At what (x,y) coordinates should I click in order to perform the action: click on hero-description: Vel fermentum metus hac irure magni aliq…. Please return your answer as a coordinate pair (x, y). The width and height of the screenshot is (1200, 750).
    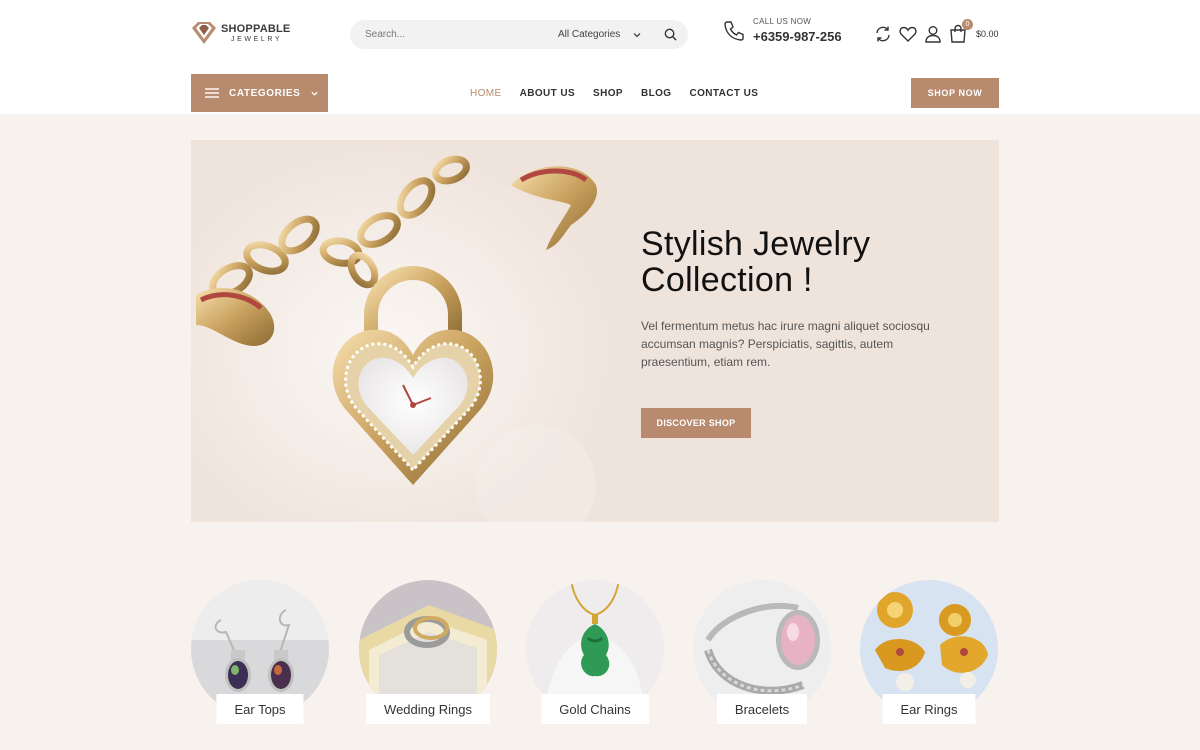
    Looking at the image, I should click on (785, 344).